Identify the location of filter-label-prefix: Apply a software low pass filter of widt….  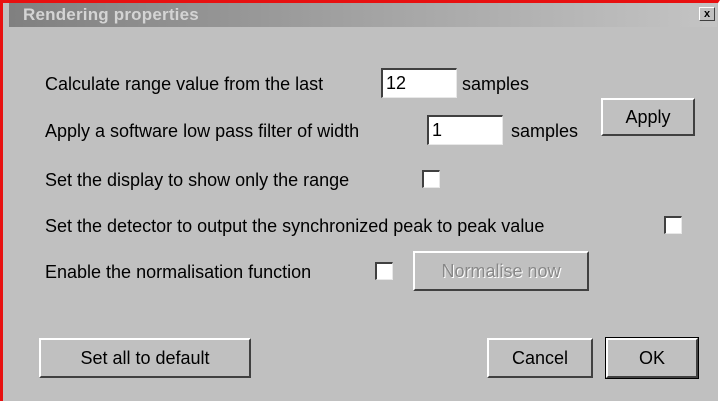
(202, 131).